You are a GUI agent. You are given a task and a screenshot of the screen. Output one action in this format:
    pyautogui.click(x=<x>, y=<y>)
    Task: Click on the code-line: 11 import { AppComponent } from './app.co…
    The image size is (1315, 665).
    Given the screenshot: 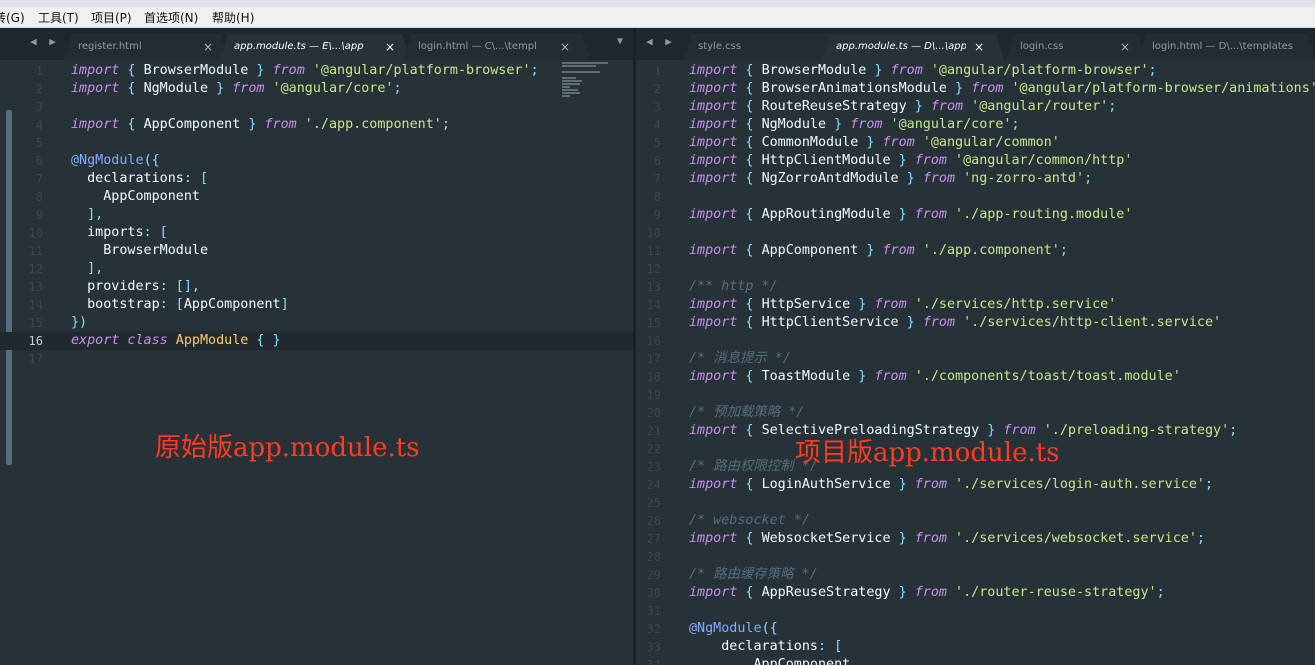 What is the action you would take?
    pyautogui.click(x=975, y=251)
    